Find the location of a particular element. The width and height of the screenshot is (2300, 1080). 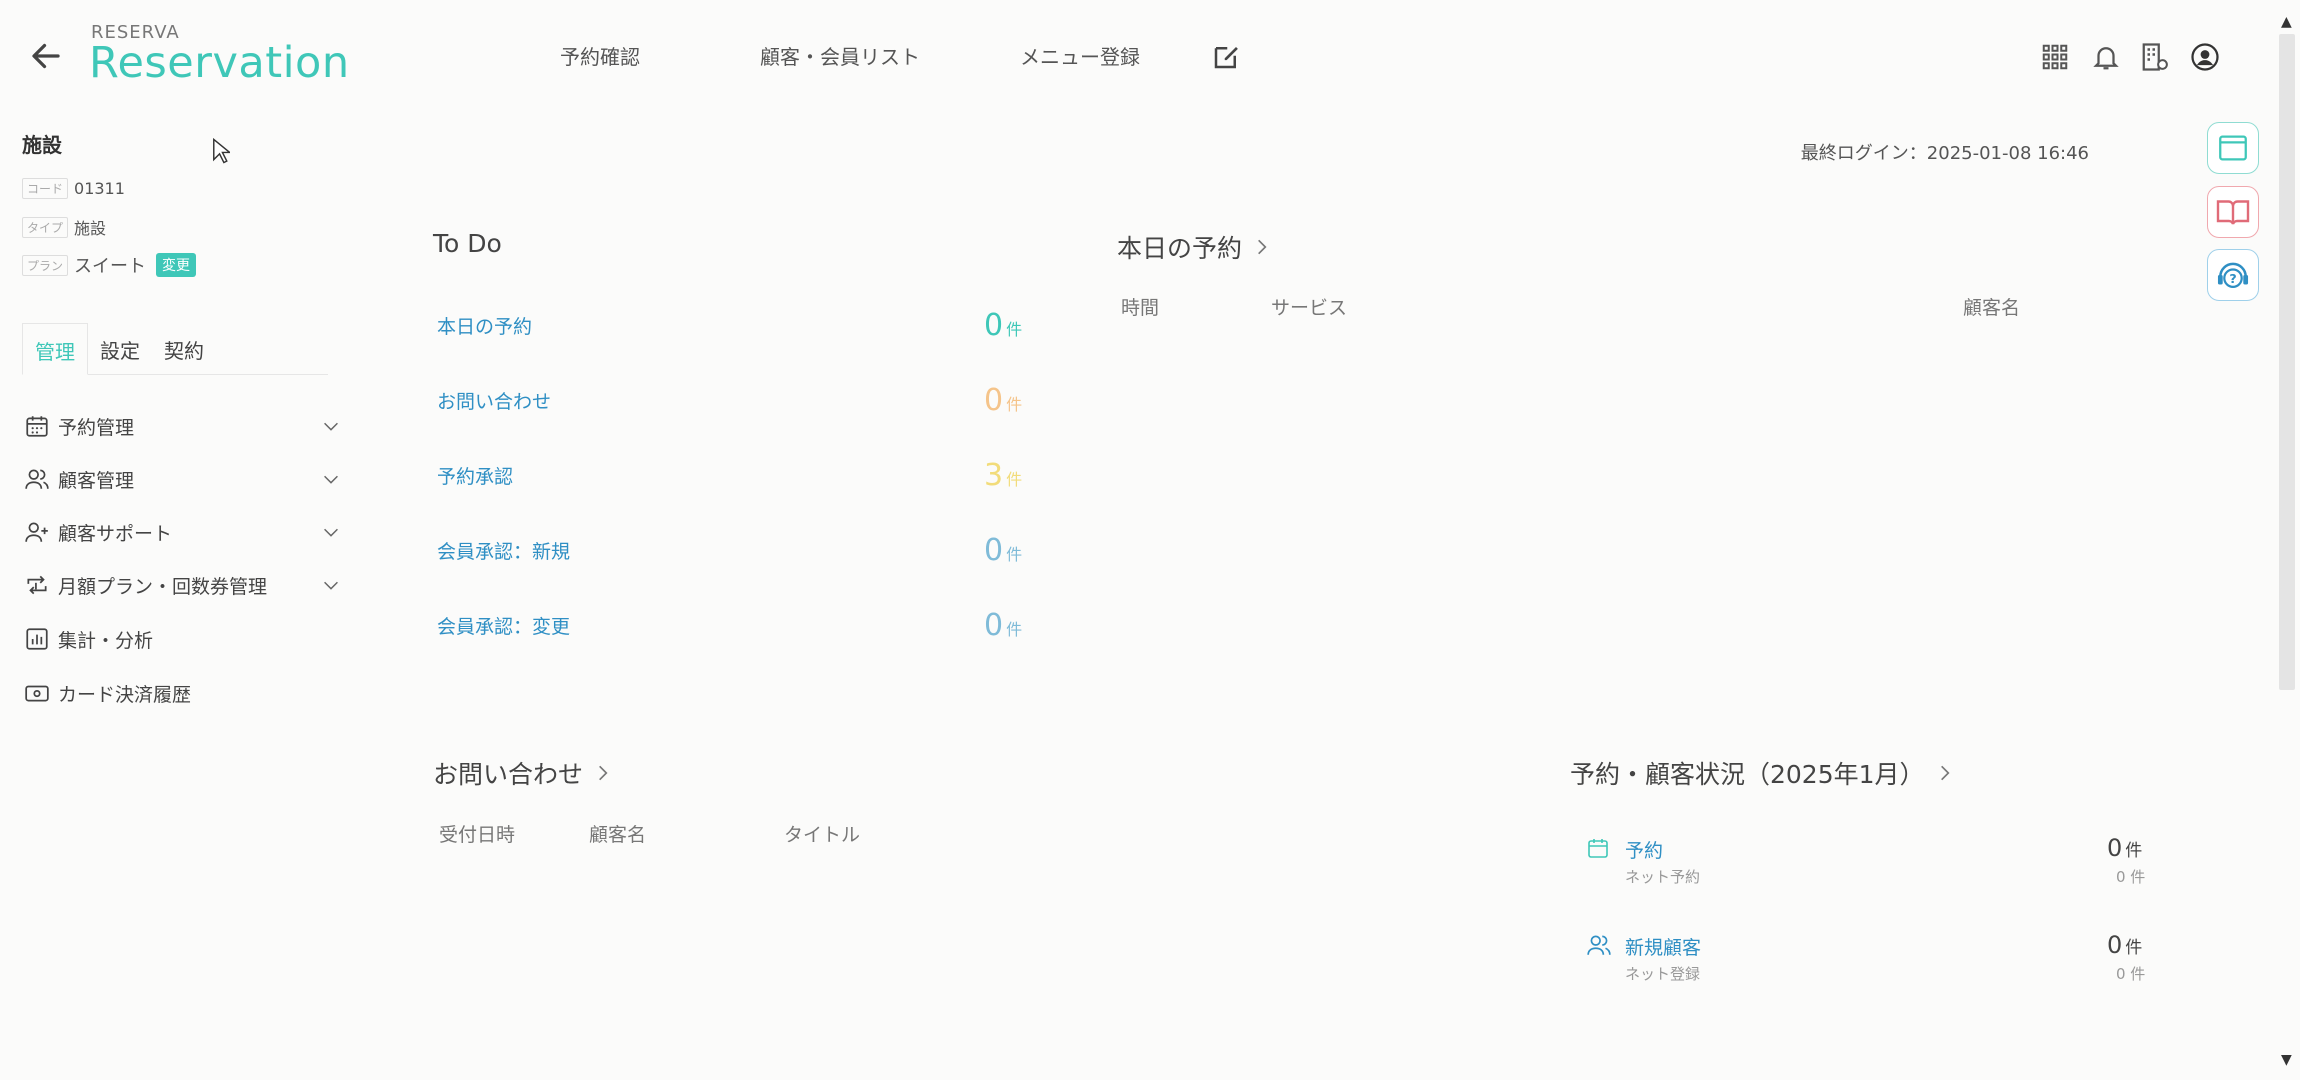

menu-label: カード決済履歴 is located at coordinates (125, 694).